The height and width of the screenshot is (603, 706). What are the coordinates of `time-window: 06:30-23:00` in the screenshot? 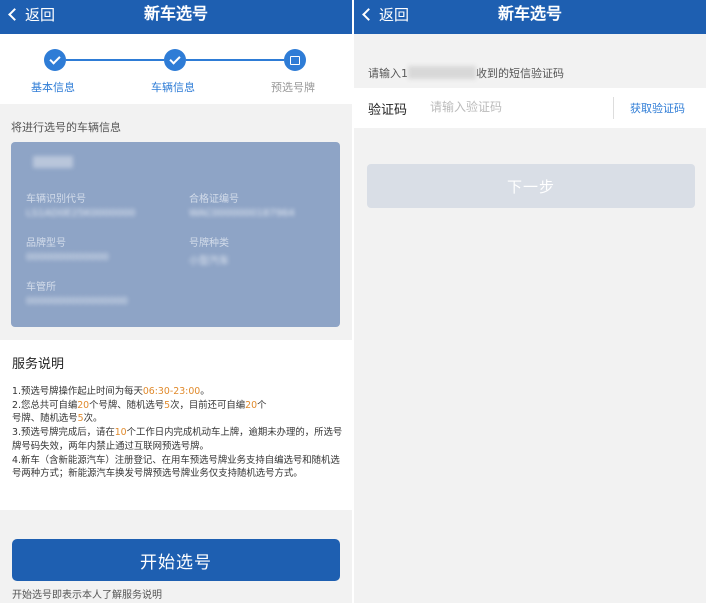 It's located at (171, 391).